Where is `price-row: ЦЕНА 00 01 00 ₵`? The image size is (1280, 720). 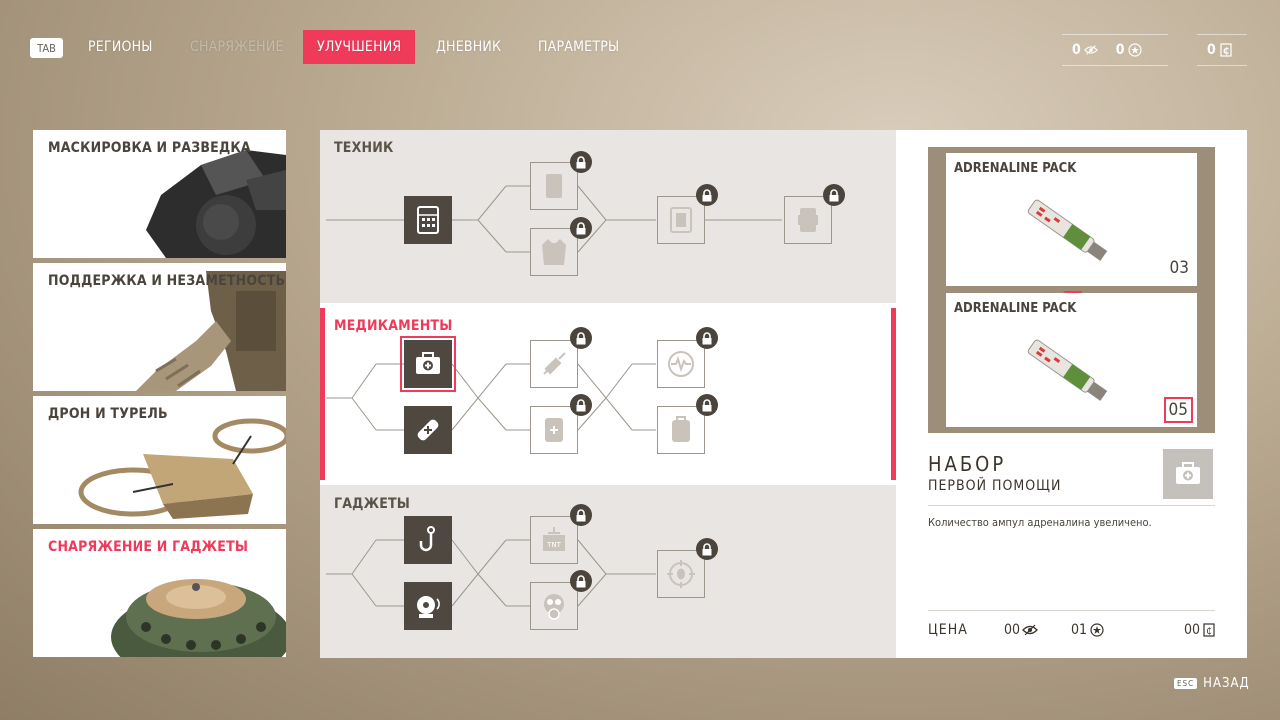
price-row: ЦЕНА 00 01 00 ₵ is located at coordinates (1071, 630).